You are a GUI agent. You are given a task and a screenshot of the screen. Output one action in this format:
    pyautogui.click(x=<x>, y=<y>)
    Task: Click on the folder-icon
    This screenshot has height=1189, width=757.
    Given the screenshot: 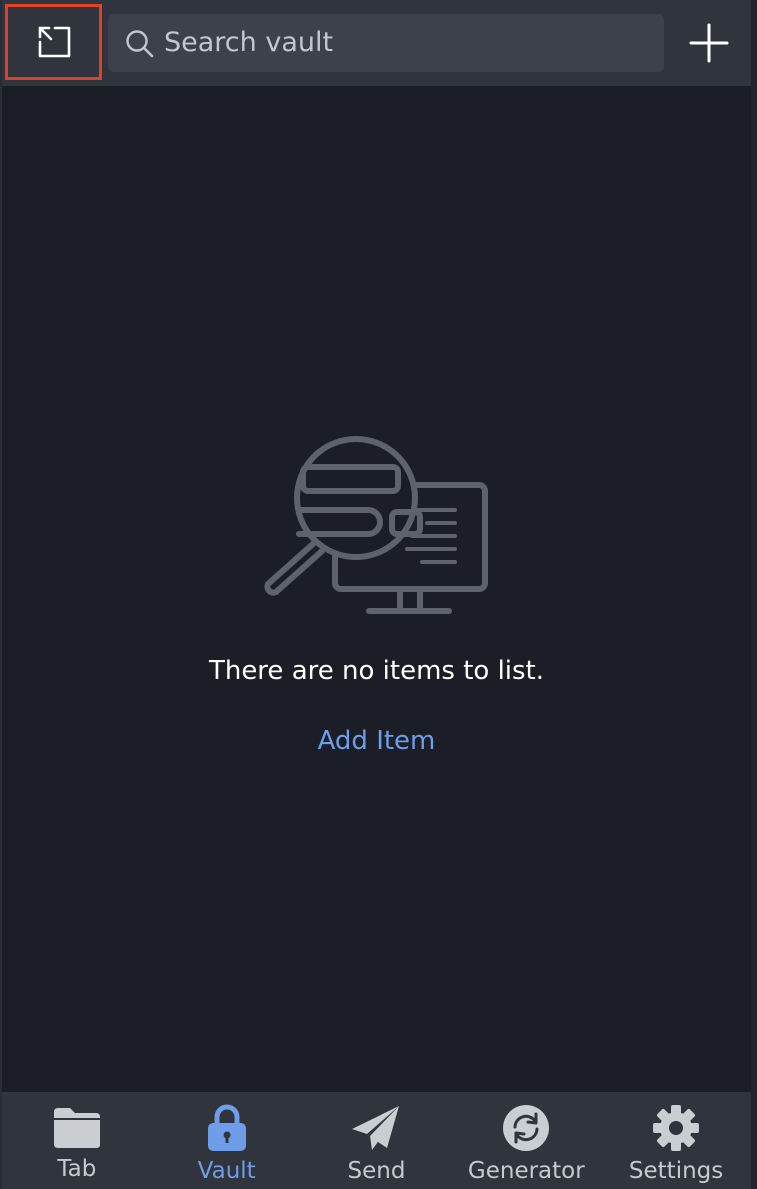 What is the action you would take?
    pyautogui.click(x=76, y=1128)
    